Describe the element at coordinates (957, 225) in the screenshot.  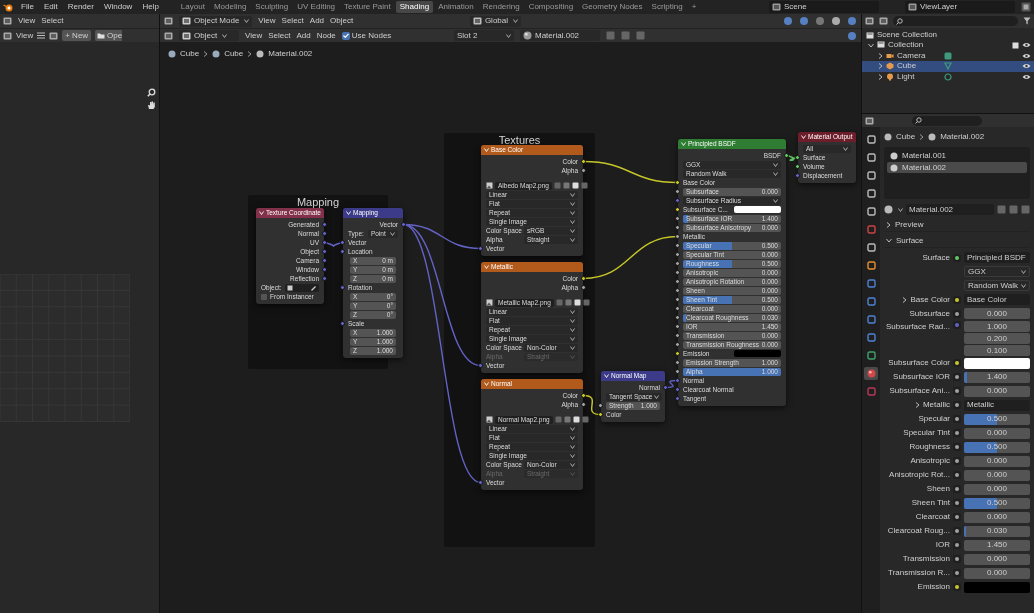
I see `panel-header: Preview` at that location.